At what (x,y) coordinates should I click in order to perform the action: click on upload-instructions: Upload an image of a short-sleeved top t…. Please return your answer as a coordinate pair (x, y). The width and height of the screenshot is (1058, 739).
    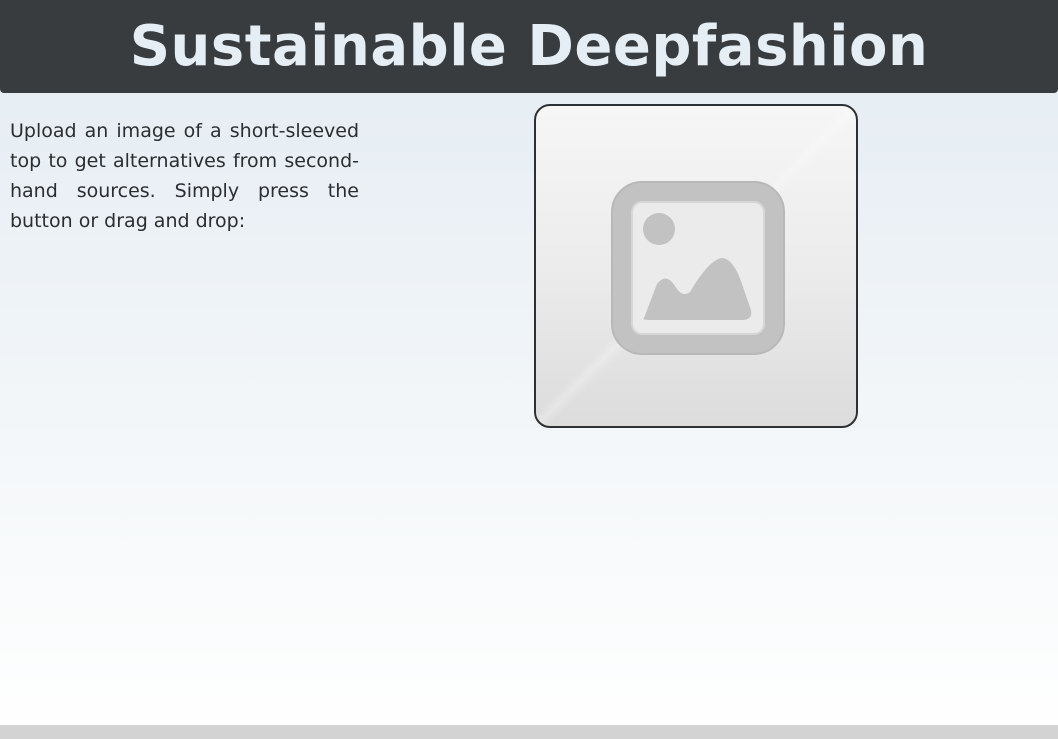
    Looking at the image, I should click on (184, 176).